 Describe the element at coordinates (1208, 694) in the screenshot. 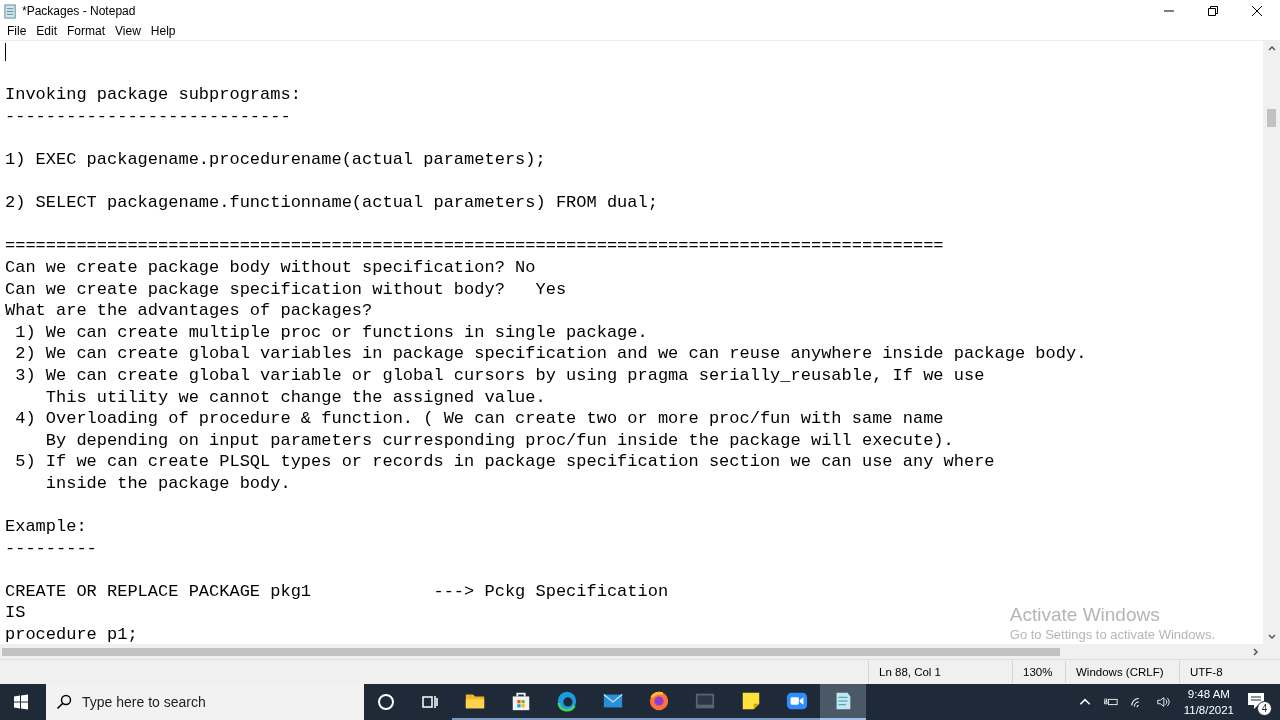

I see `clock-time: 9:48 AM` at that location.